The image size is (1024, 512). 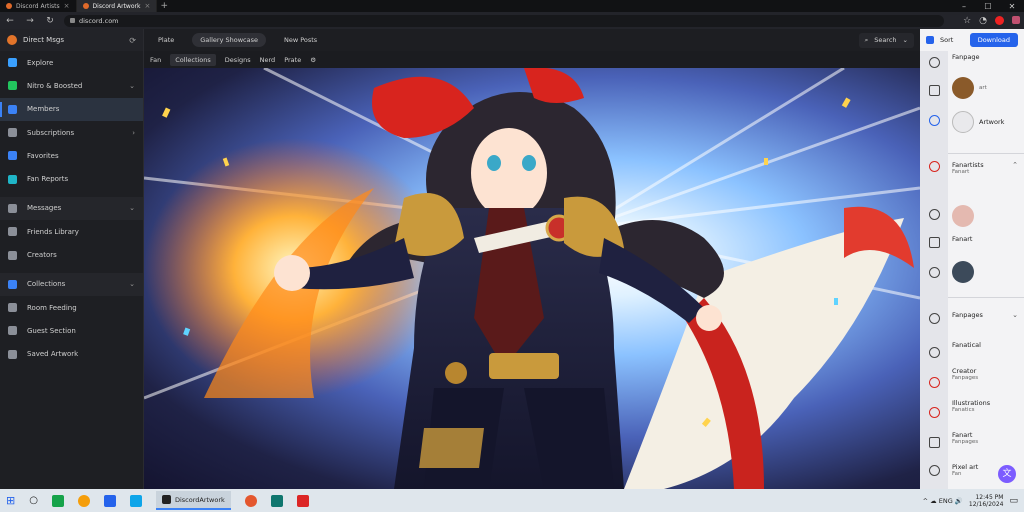 I want to click on tab-new-posts: New Posts, so click(x=300, y=40).